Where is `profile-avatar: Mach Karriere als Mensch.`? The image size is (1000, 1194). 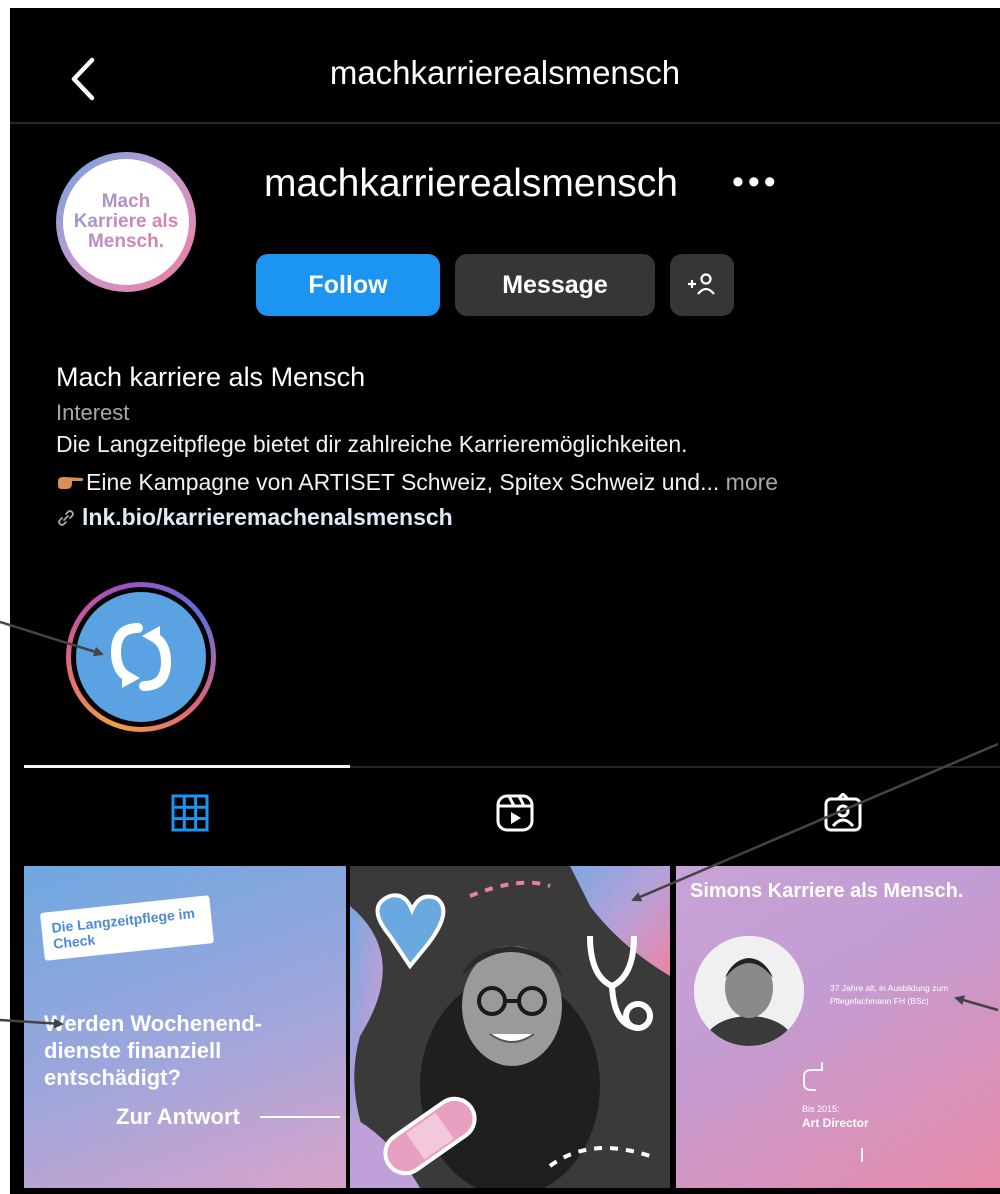 profile-avatar: Mach Karriere als Mensch. is located at coordinates (126, 222).